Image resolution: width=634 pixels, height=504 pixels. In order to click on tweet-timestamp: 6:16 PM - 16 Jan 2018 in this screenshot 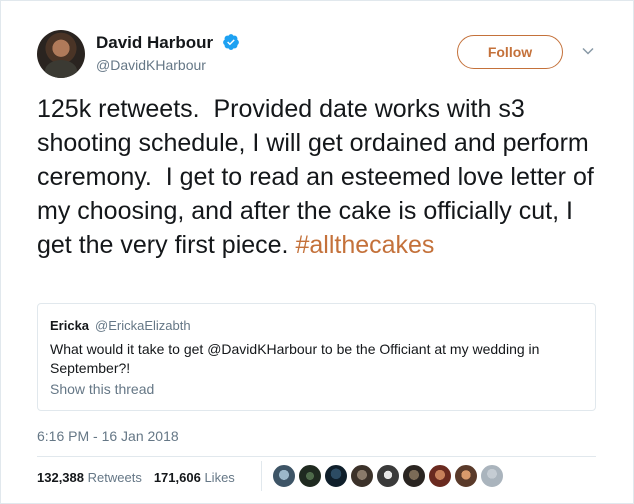, I will do `click(108, 436)`.